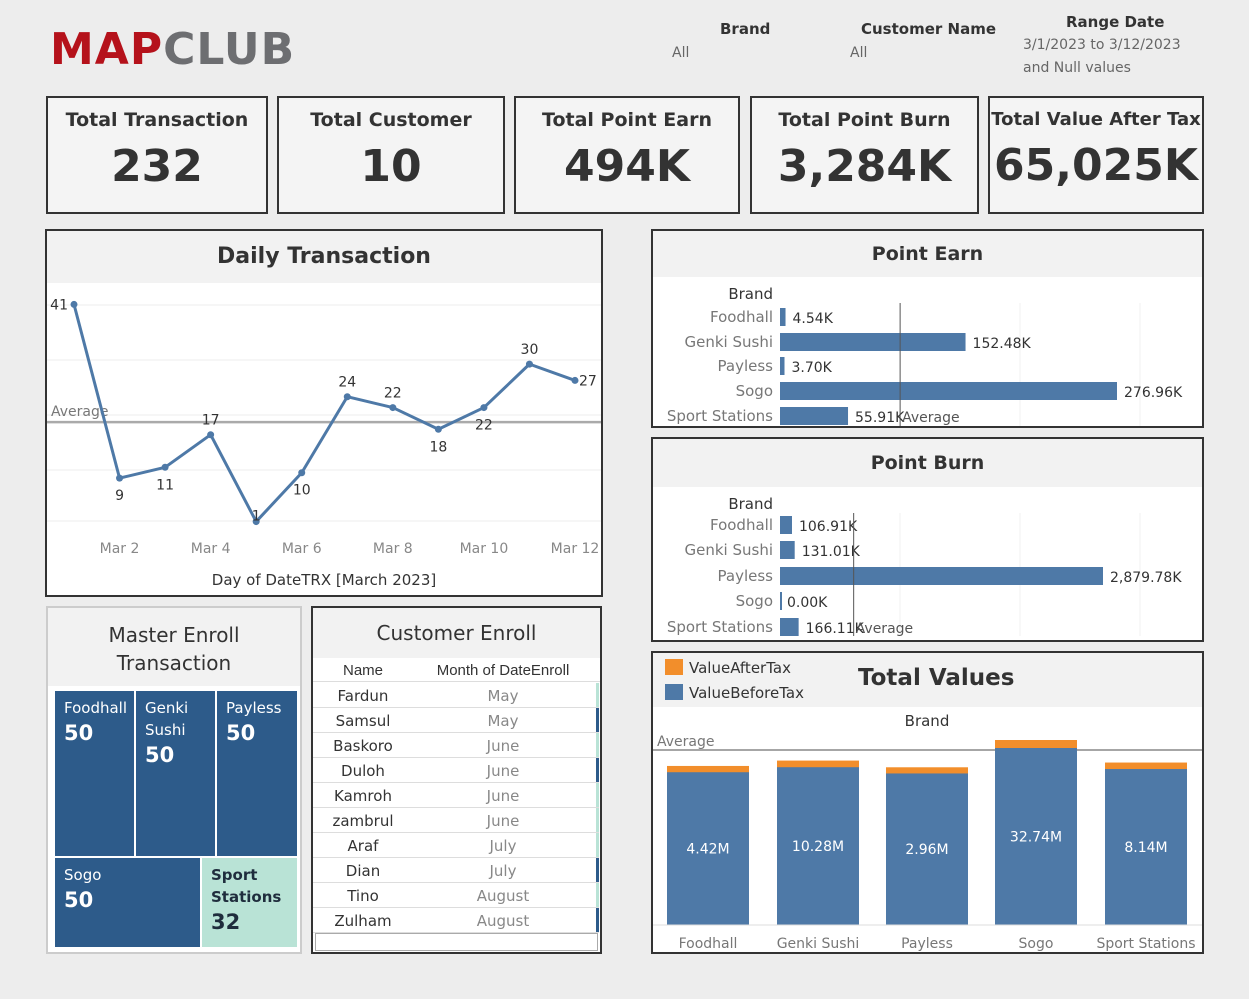 This screenshot has height=999, width=1249. What do you see at coordinates (324, 257) in the screenshot?
I see `daily-transaction-title: Daily Transaction` at bounding box center [324, 257].